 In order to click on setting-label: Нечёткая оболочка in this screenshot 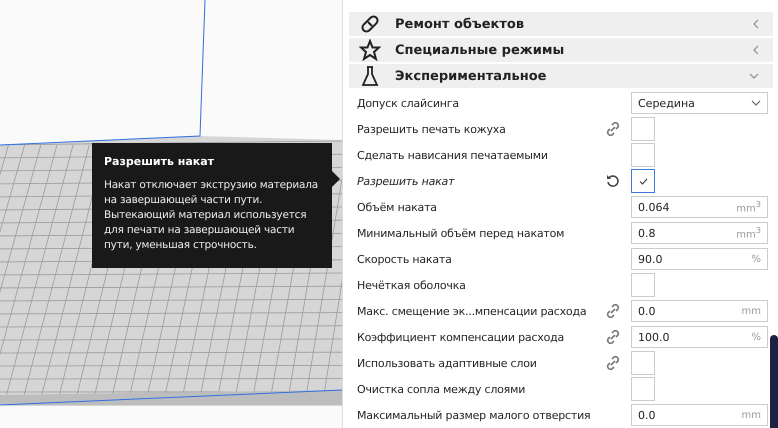, I will do `click(411, 285)`.